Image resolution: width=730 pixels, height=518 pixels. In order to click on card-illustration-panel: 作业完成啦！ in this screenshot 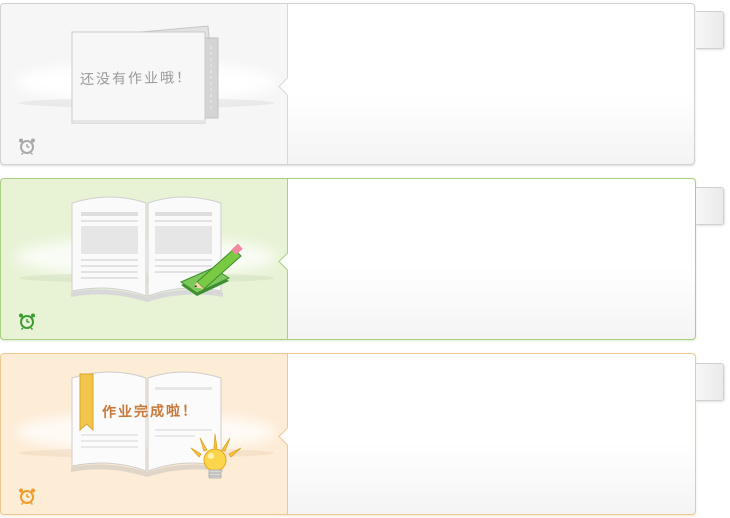, I will do `click(144, 434)`.